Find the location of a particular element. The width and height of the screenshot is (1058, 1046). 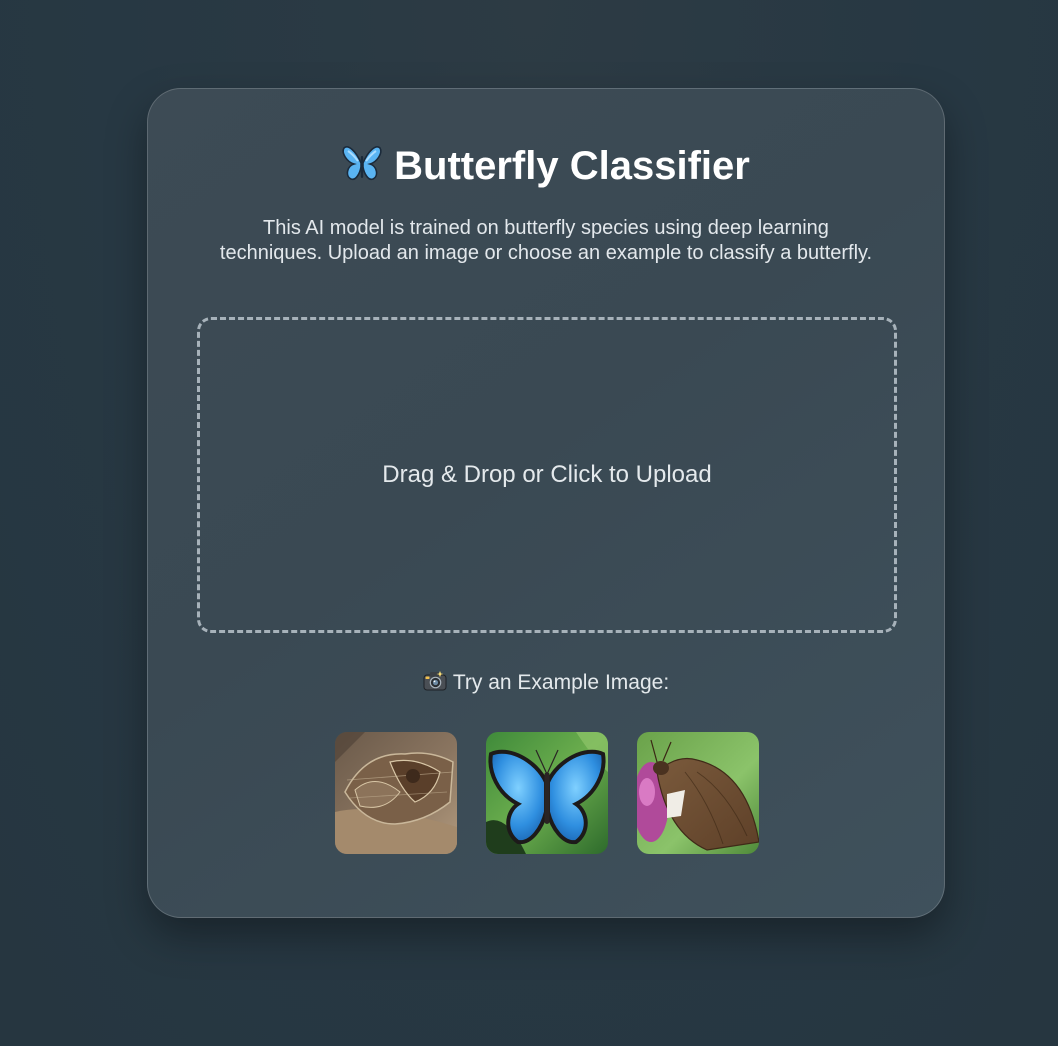

example-image-moth is located at coordinates (396, 793).